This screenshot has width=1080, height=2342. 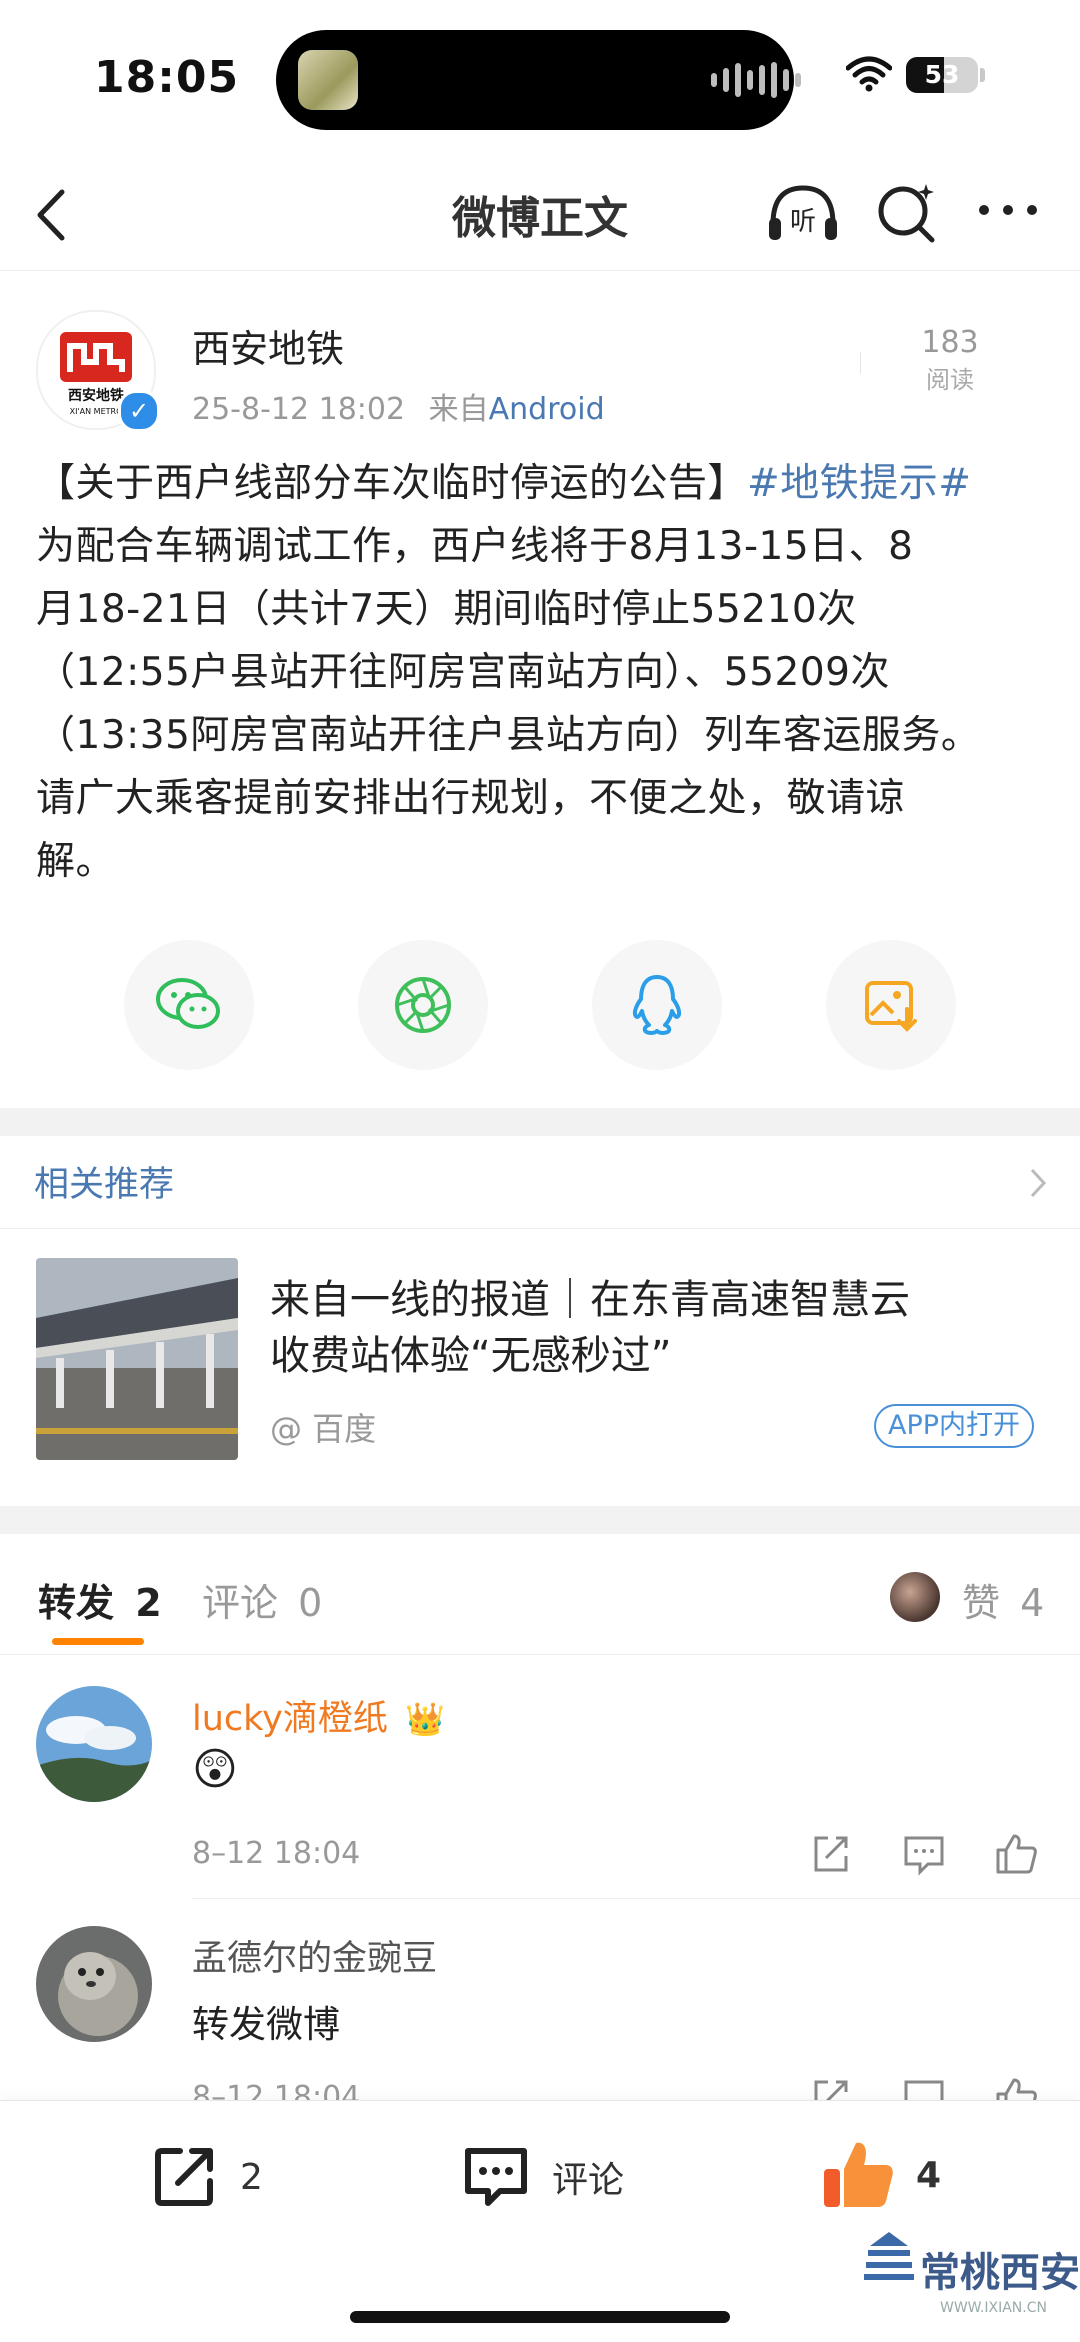 I want to click on bottom-repost-button: 2, so click(x=205, y=2177).